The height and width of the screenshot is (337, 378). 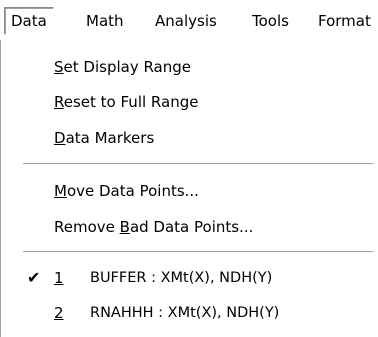 I want to click on menu-item-set-display-range: Set Display Range, so click(x=189, y=67).